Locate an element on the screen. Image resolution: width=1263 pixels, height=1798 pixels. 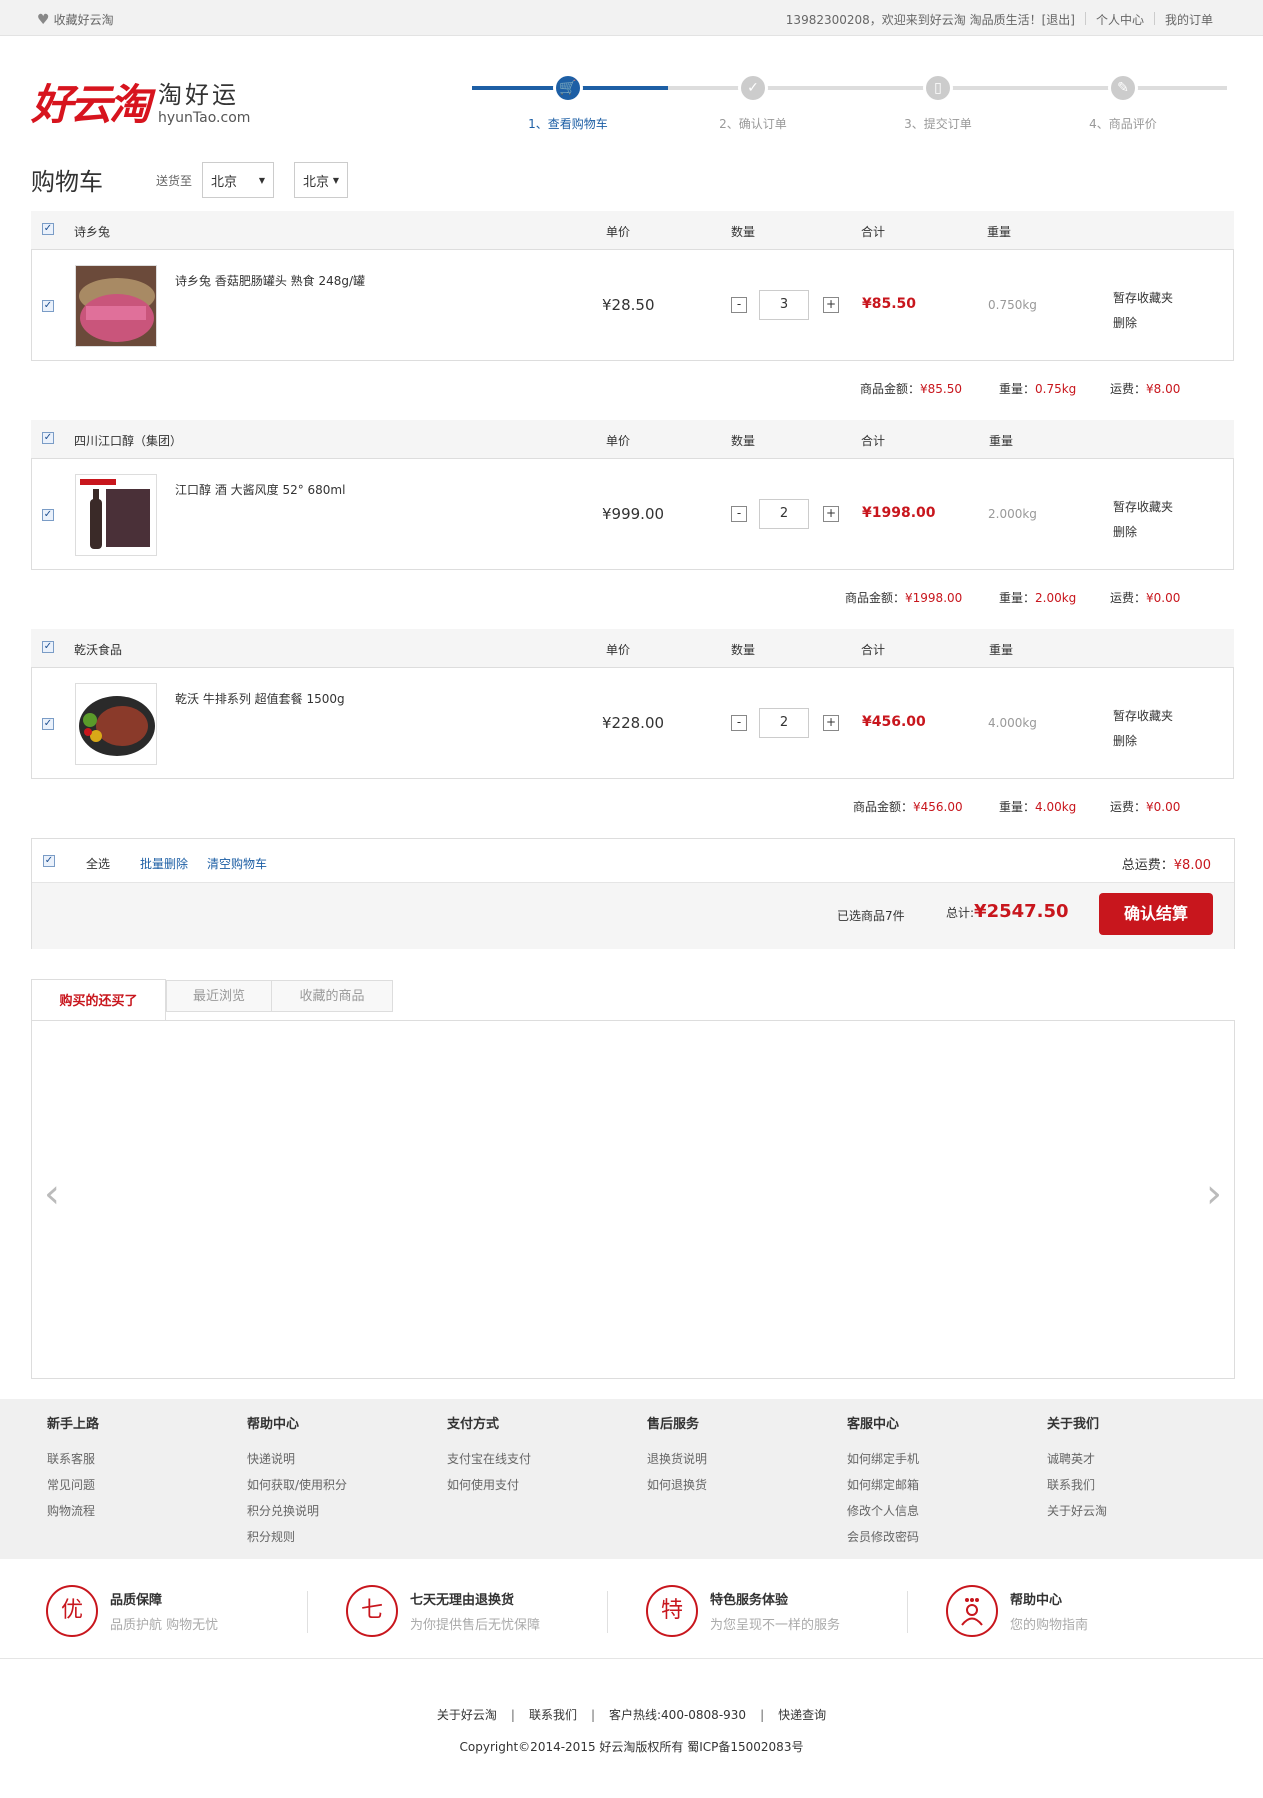
footer-link: 关于好云淘 is located at coordinates (467, 1715).